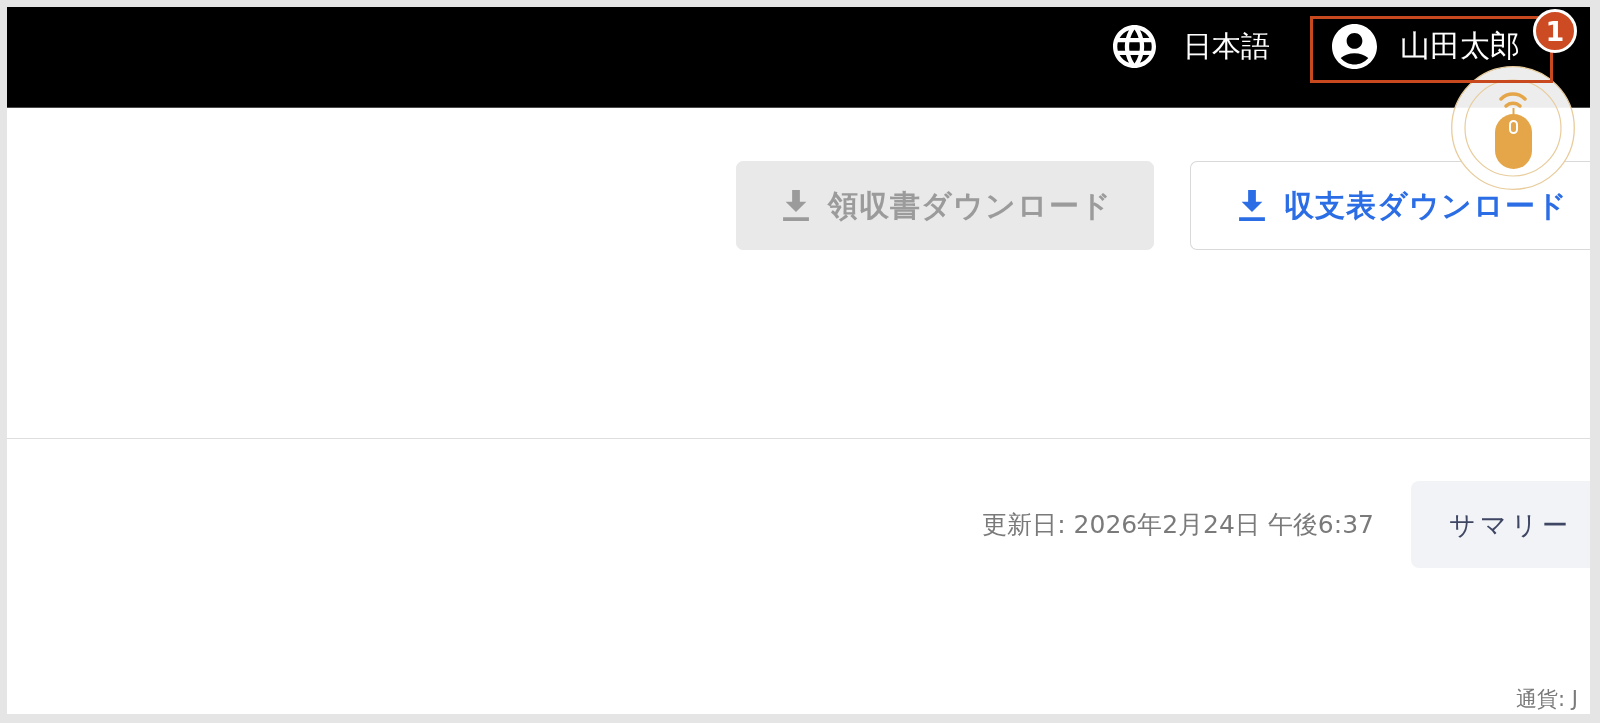 The image size is (1600, 723). I want to click on download-button: 収支表ダウンロード, so click(1390, 205).